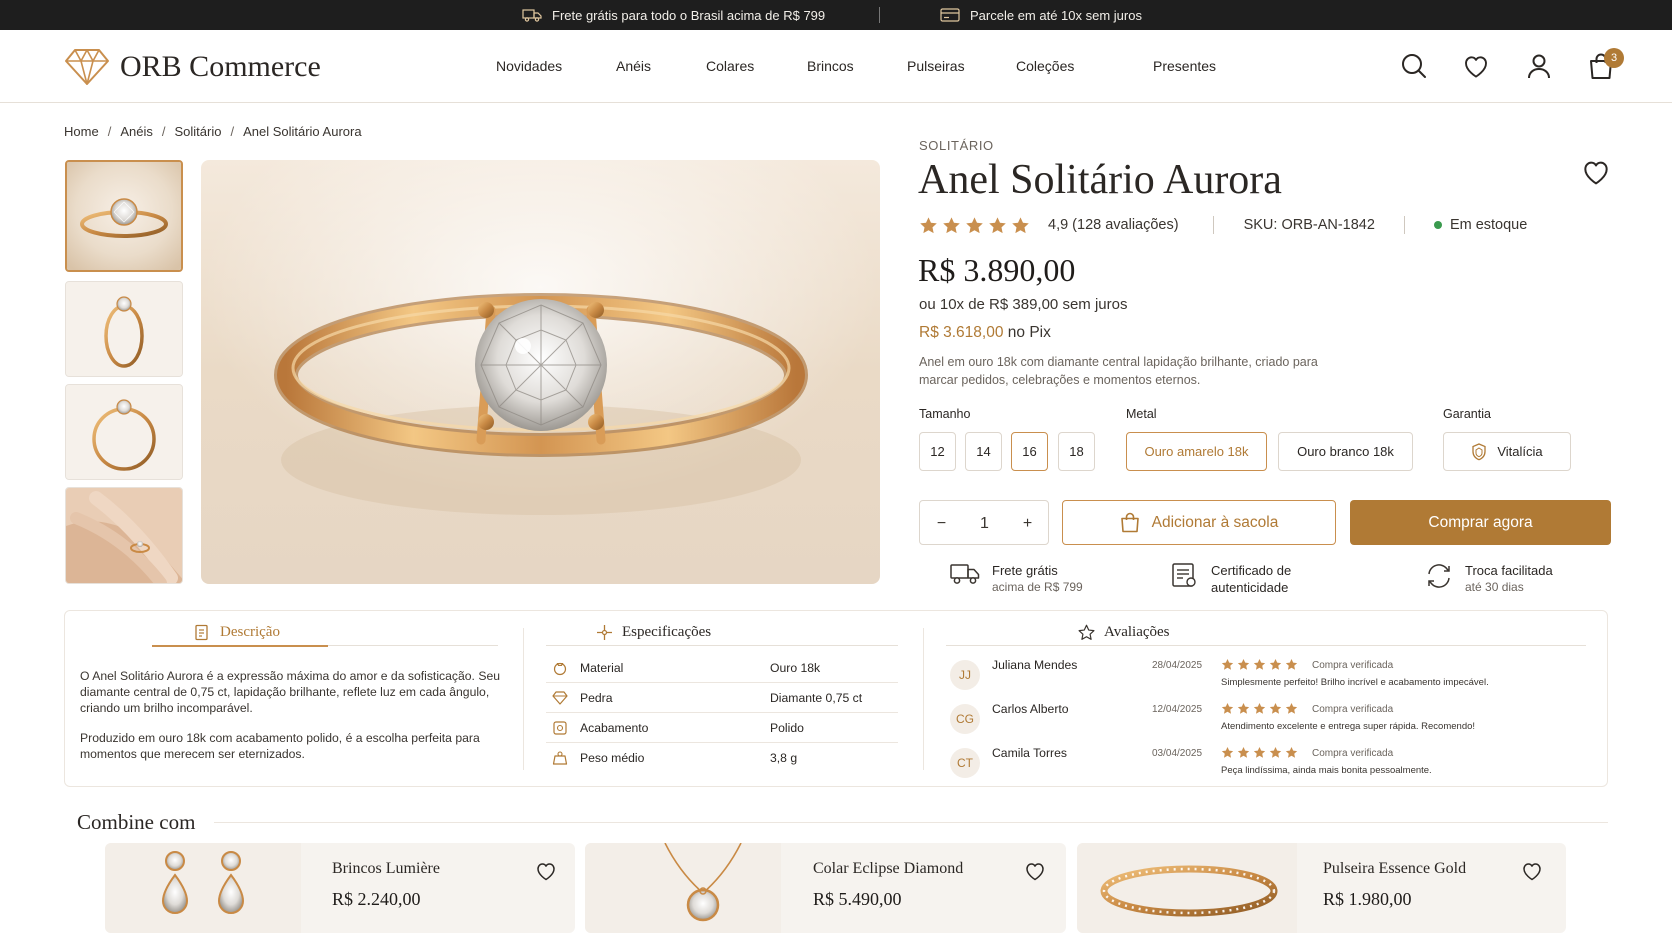 The height and width of the screenshot is (941, 1672). Describe the element at coordinates (1596, 172) in the screenshot. I see `product-wishlist-button` at that location.